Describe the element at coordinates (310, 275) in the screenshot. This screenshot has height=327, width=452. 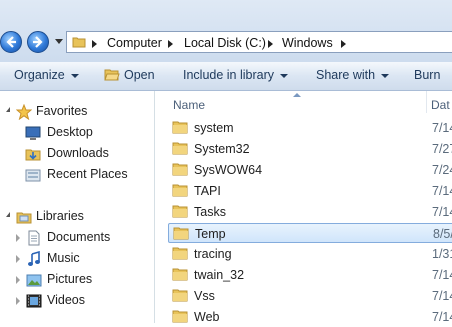
I see `file-row-twain32: twain_32 7/14` at that location.